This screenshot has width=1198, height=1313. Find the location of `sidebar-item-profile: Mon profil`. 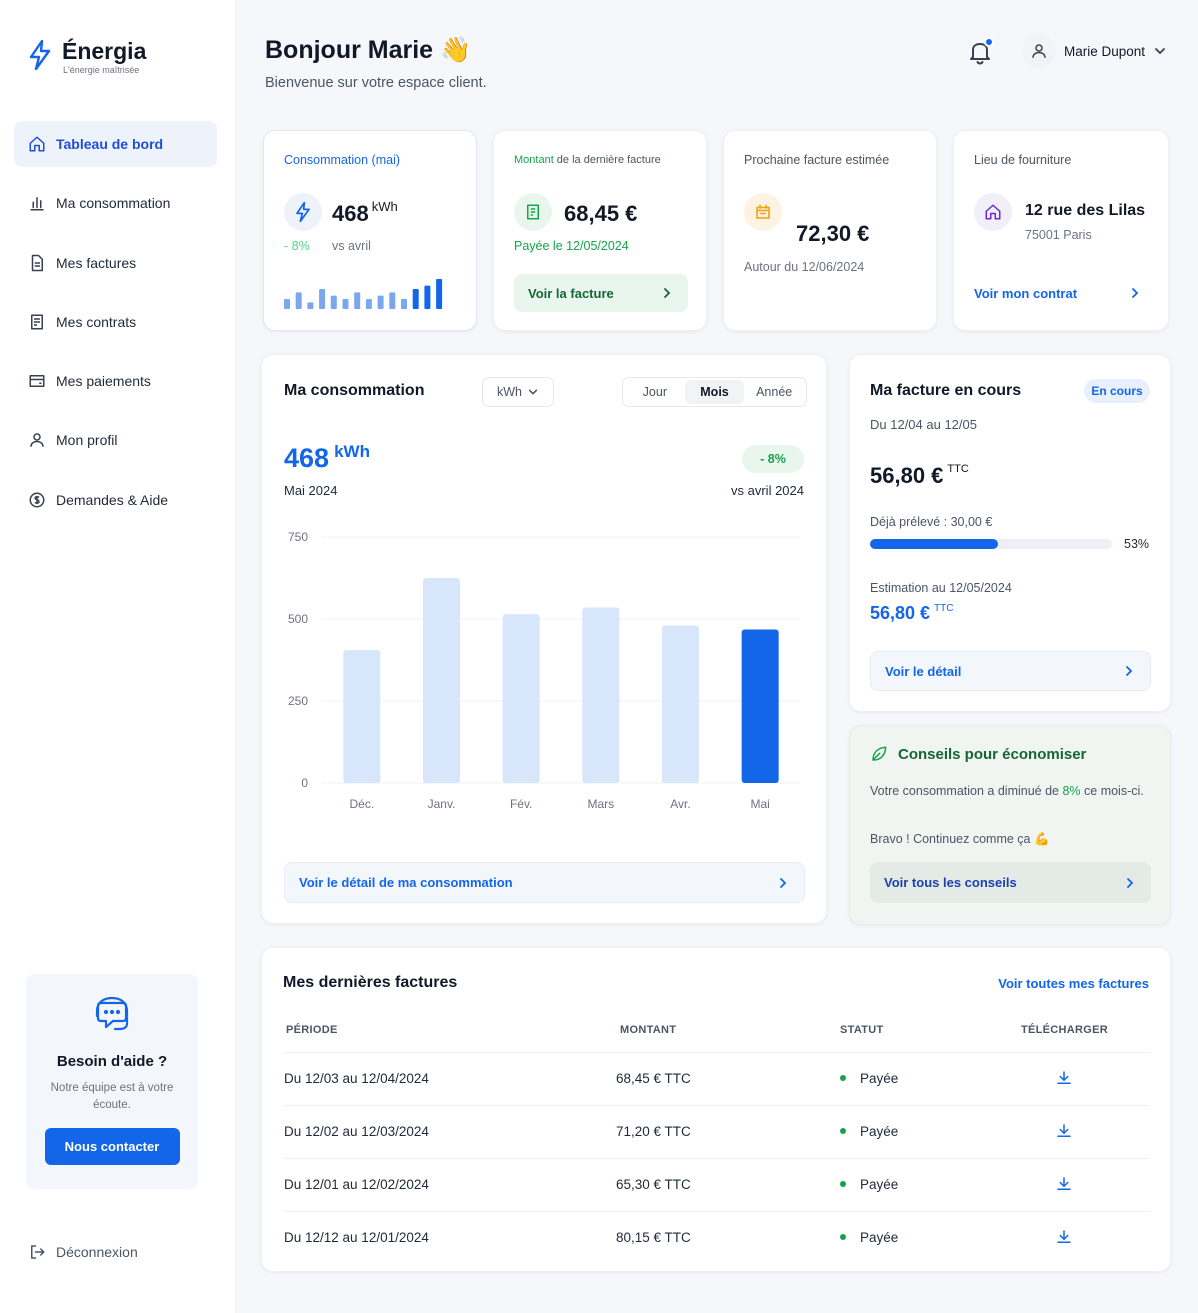

sidebar-item-profile: Mon profil is located at coordinates (115, 440).